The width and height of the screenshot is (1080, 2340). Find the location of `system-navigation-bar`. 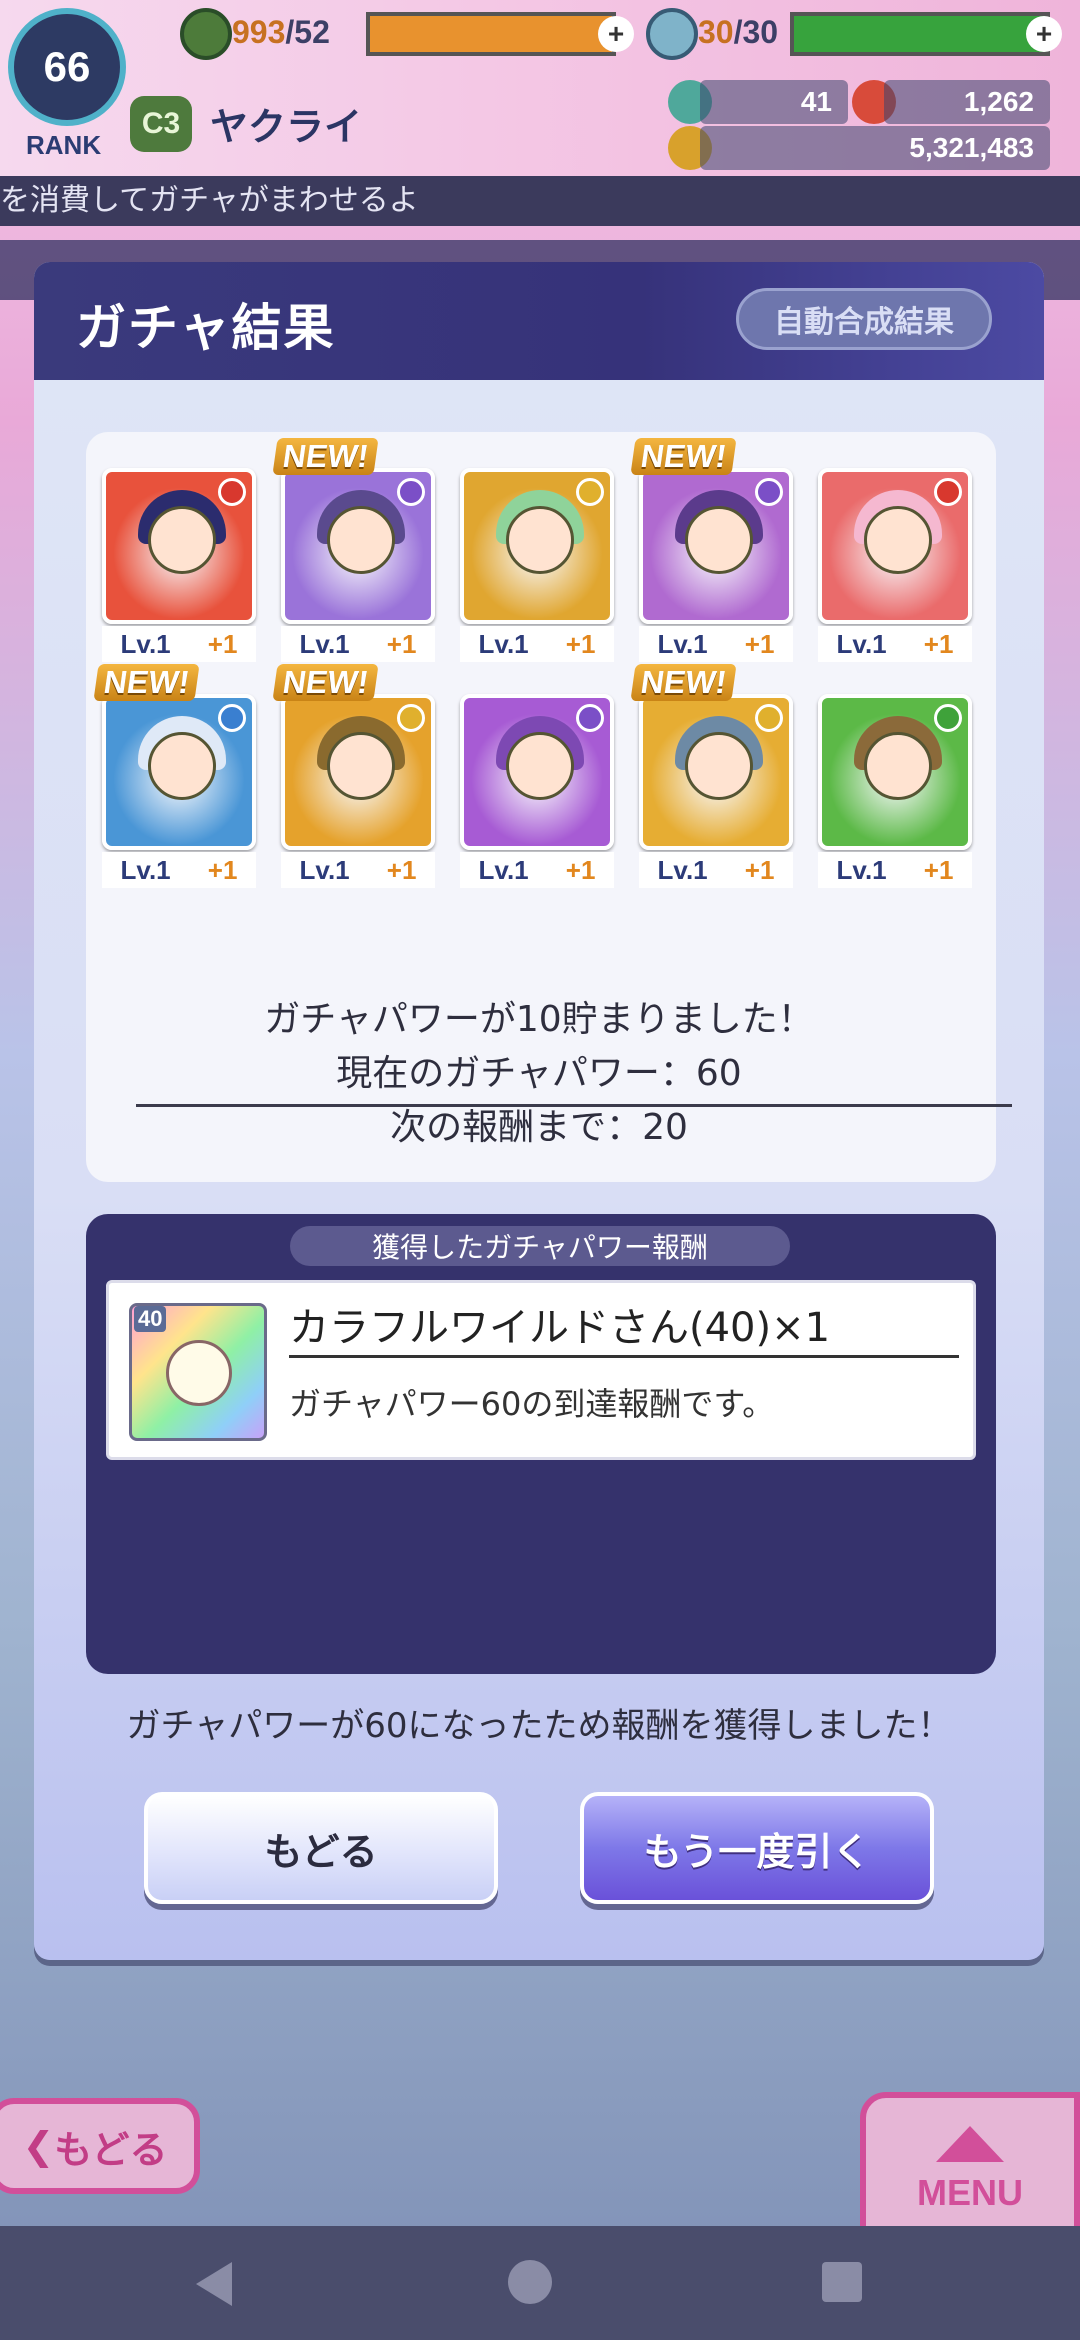

system-navigation-bar is located at coordinates (540, 2283).